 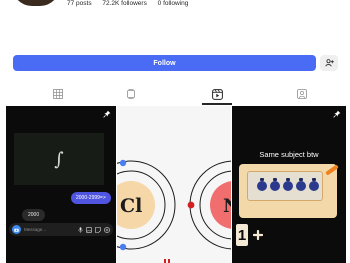 I want to click on bomb-tray, so click(x=285, y=186).